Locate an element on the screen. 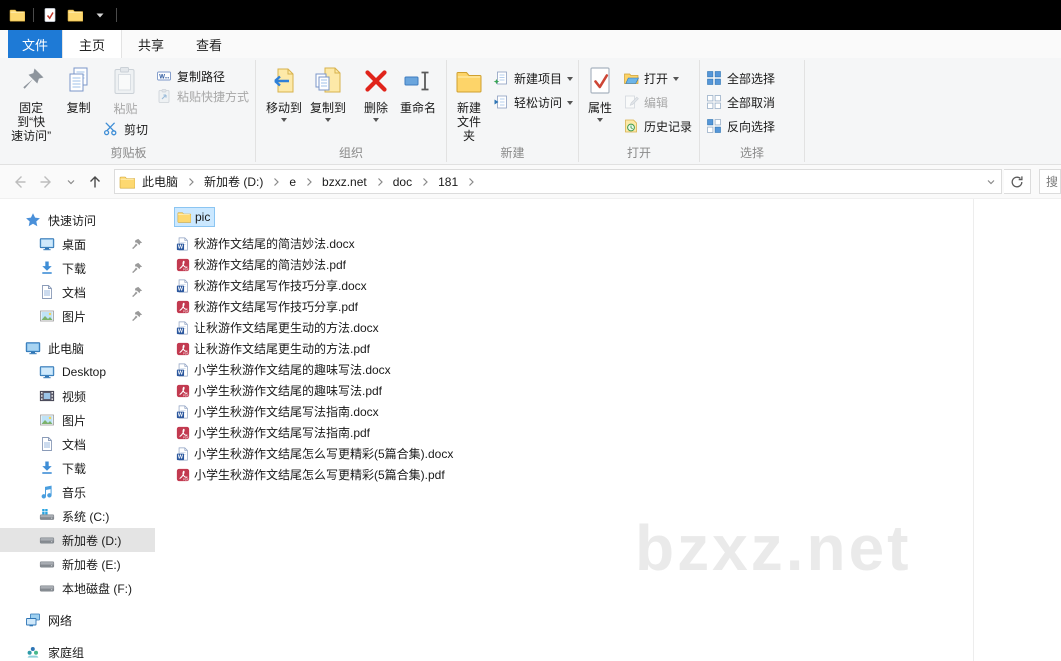 The width and height of the screenshot is (1061, 661). folder-icon is located at coordinates (127, 182).